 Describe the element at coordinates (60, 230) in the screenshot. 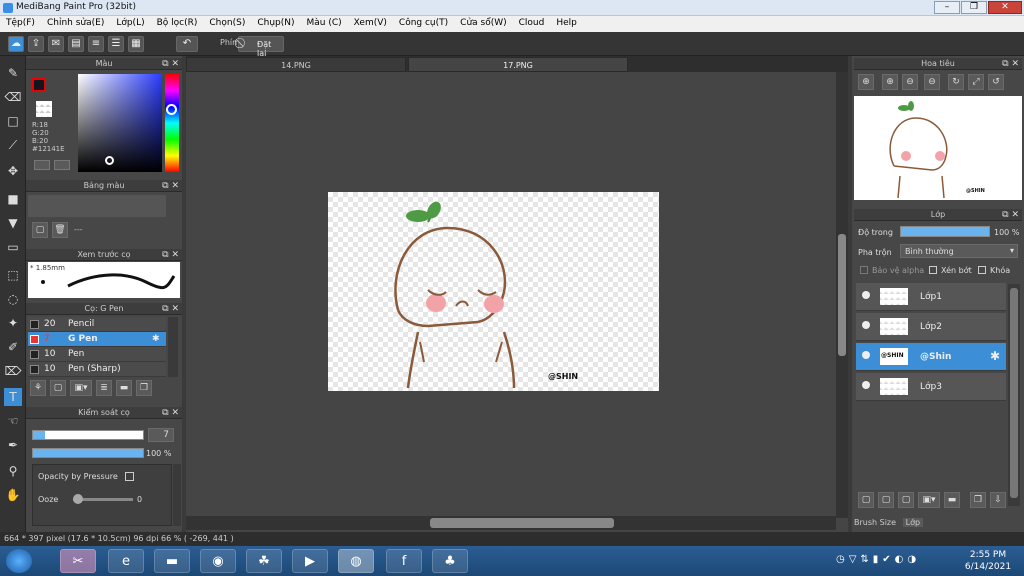

I see `trash-icon: 🗑` at that location.